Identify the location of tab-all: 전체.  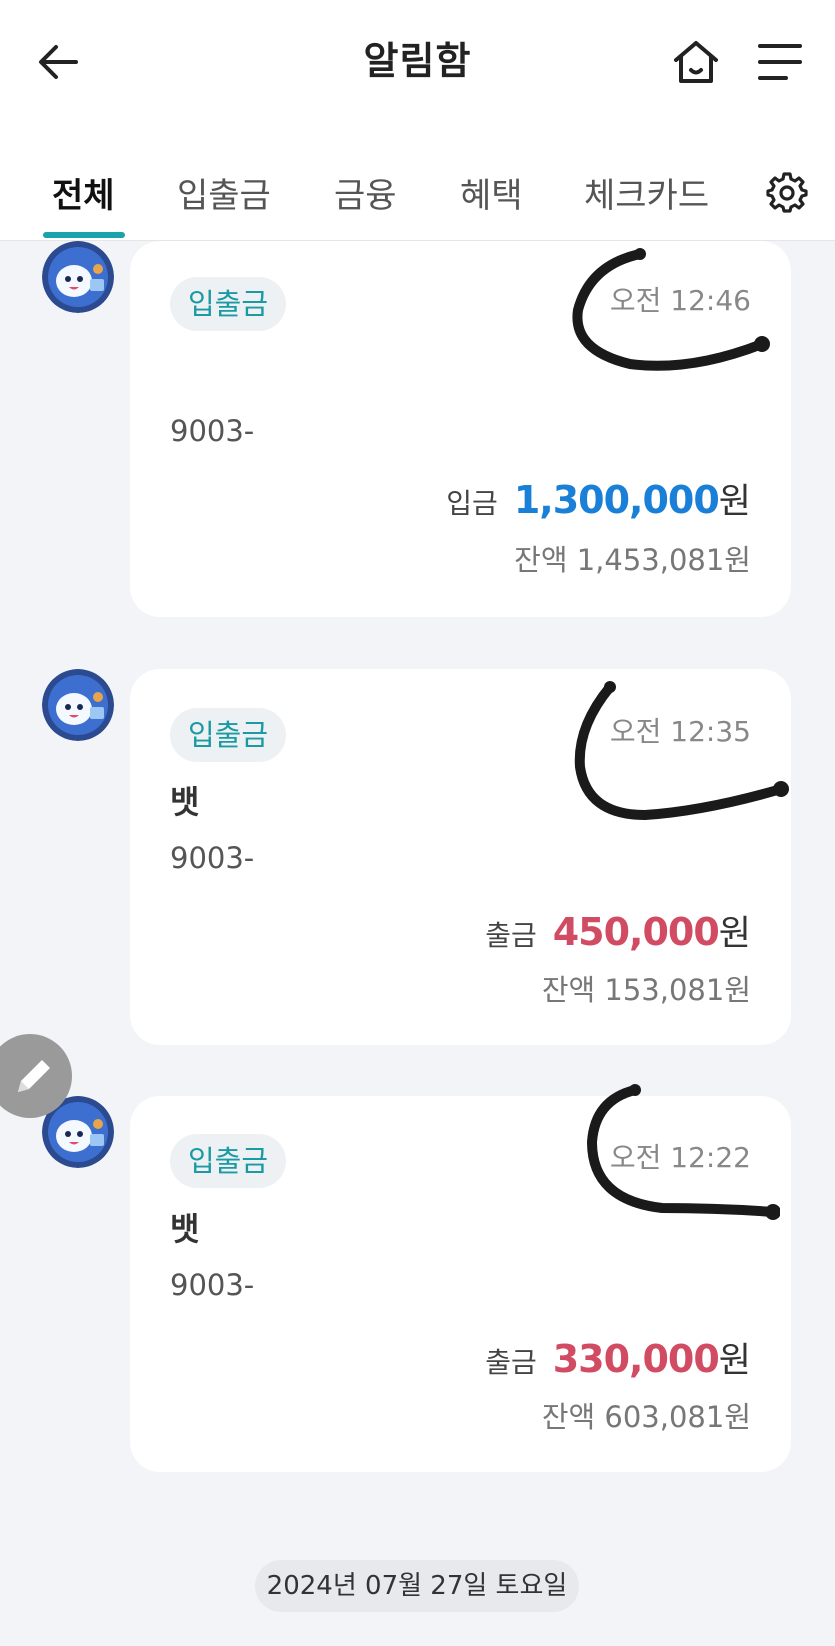
(83, 192).